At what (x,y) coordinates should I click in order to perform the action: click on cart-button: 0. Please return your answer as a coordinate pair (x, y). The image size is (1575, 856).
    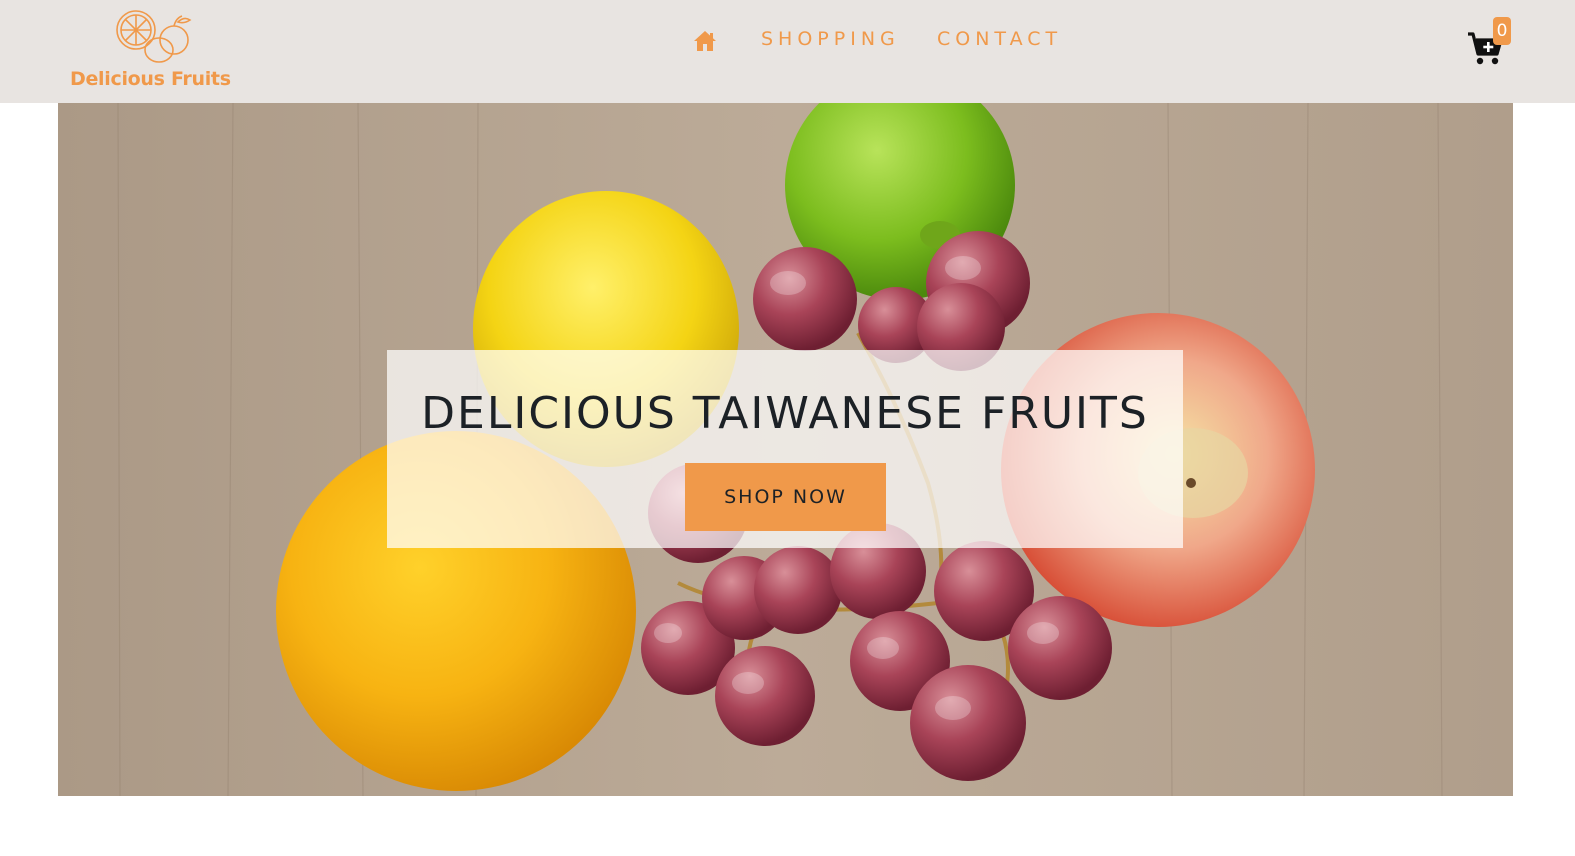
    Looking at the image, I should click on (1492, 43).